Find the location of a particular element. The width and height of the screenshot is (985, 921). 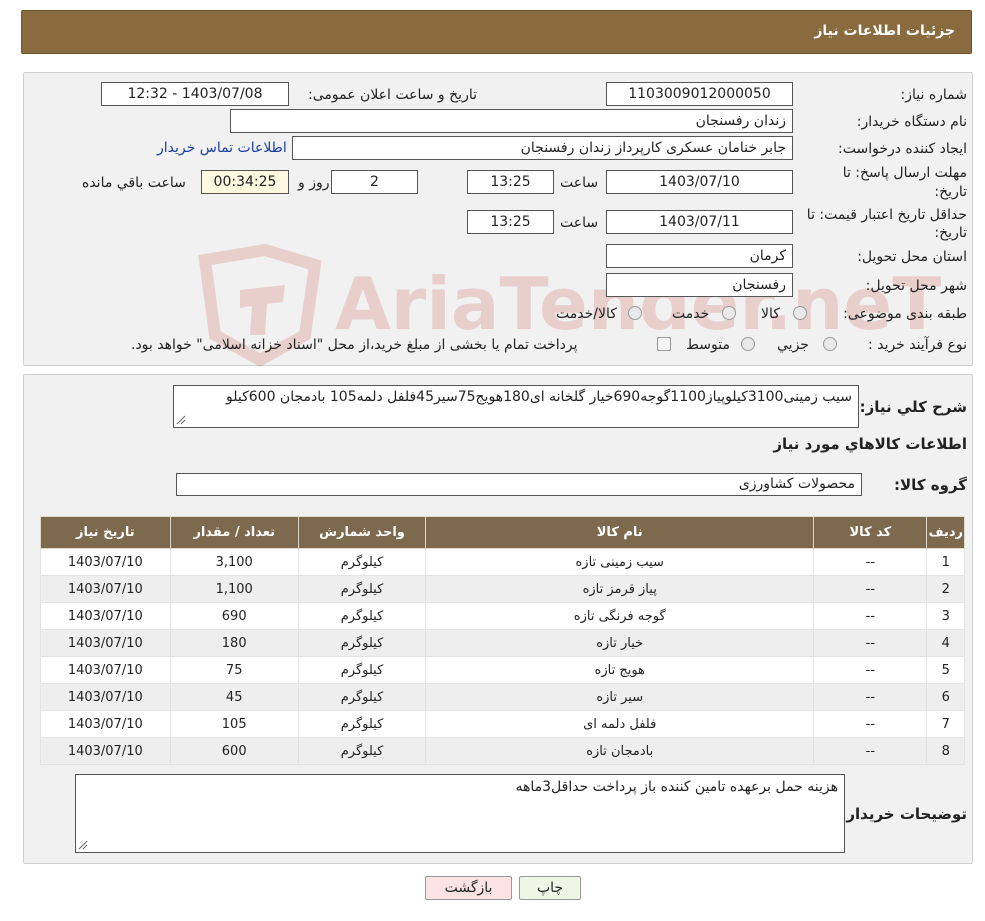

category-goods-service-label: کالا/خدمت is located at coordinates (586, 314).